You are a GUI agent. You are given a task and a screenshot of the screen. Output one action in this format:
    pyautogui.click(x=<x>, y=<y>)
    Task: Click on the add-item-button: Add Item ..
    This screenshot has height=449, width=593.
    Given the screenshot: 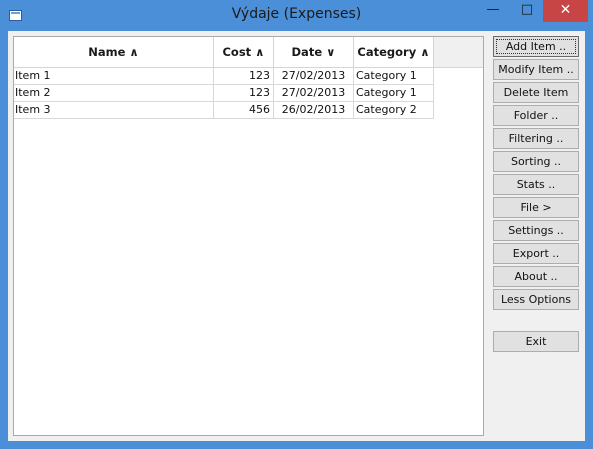 What is the action you would take?
    pyautogui.click(x=536, y=46)
    